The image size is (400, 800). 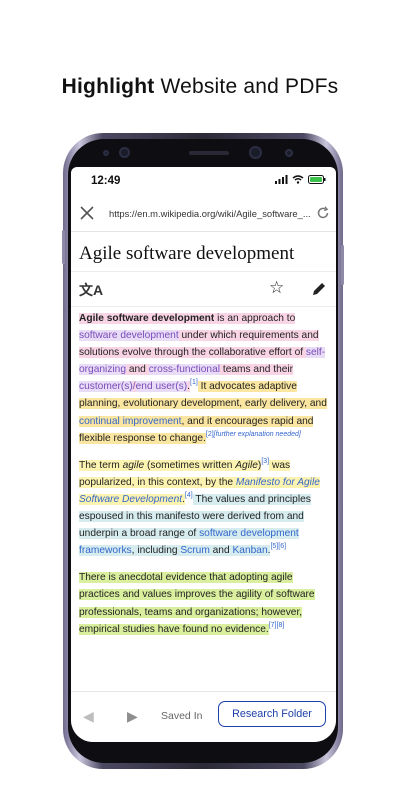 What do you see at coordinates (342, 265) in the screenshot?
I see `power-button` at bounding box center [342, 265].